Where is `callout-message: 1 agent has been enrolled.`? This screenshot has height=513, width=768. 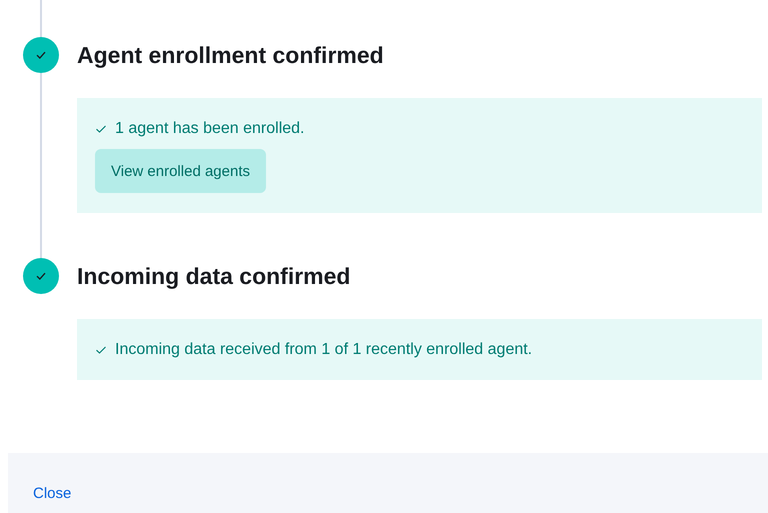
callout-message: 1 agent has been enrolled. is located at coordinates (209, 129).